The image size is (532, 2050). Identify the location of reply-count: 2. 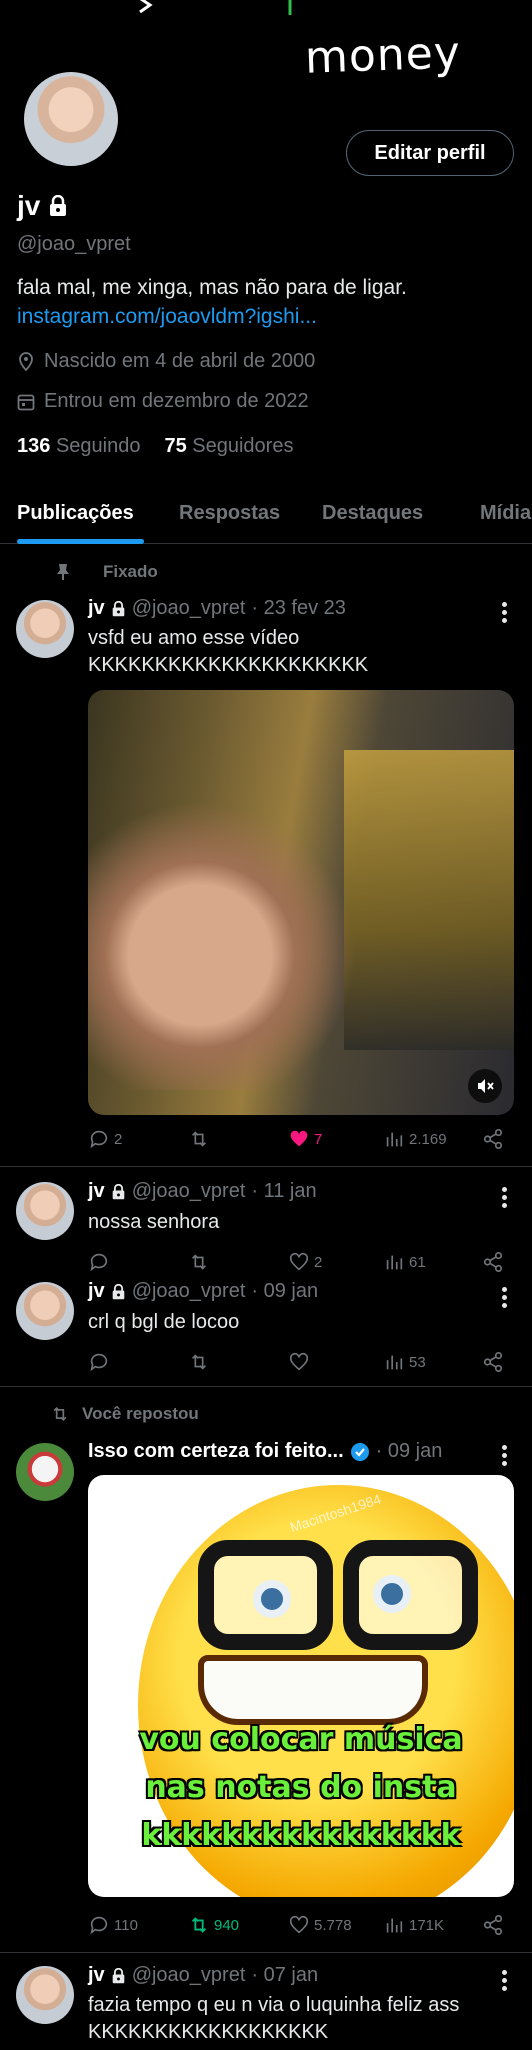
(118, 1139).